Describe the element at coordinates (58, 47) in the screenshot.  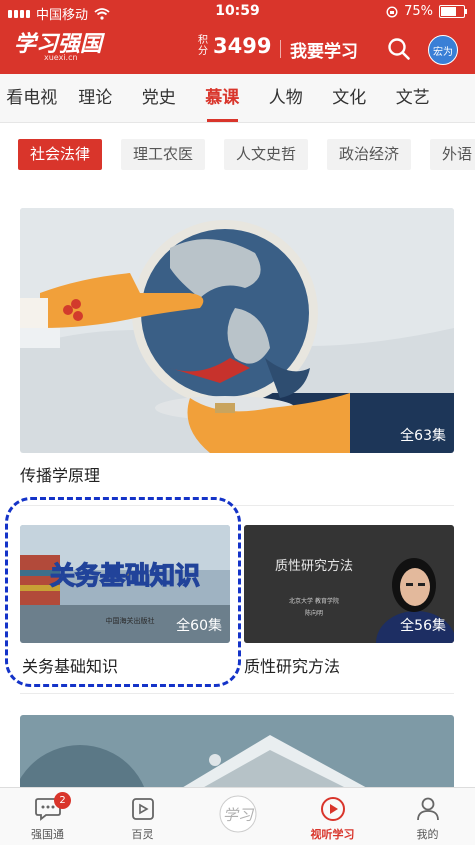
I see `app-logo: 学习强国 xuexi.cn` at that location.